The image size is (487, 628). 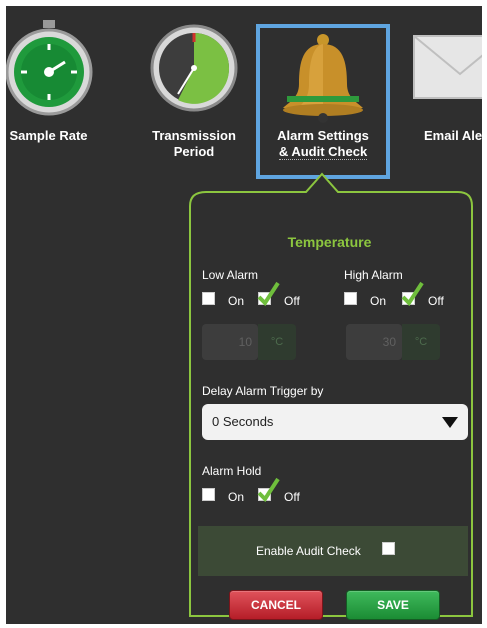 I want to click on alarm-hold-off-label: Off, so click(x=292, y=497).